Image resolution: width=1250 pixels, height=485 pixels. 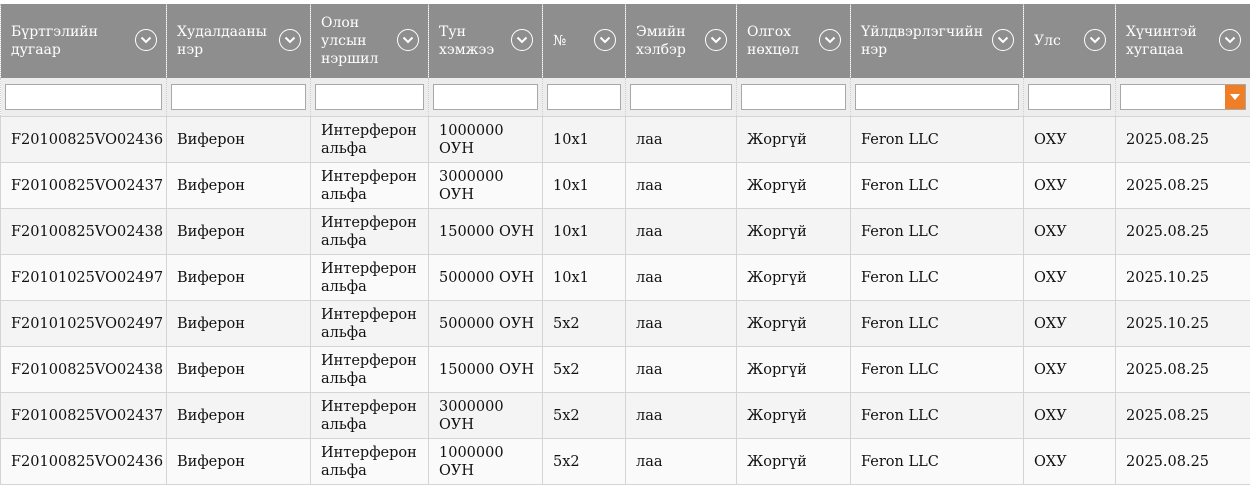 I want to click on column-header-1: Худалдааны нэр, so click(x=239, y=41).